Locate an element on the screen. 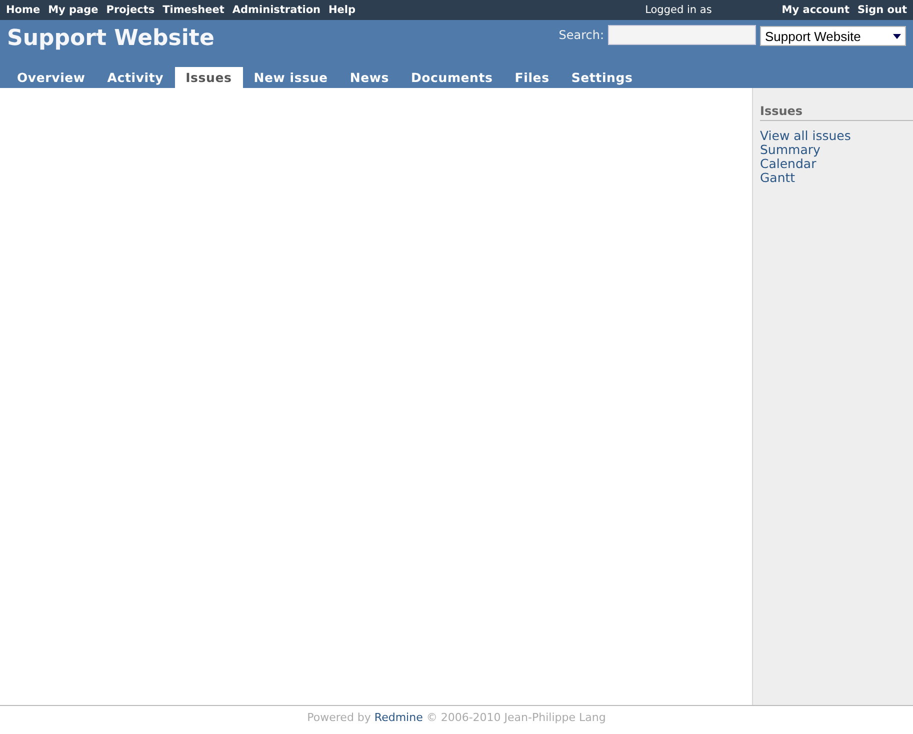 Image resolution: width=913 pixels, height=734 pixels. top-menu-link: Projects is located at coordinates (130, 10).